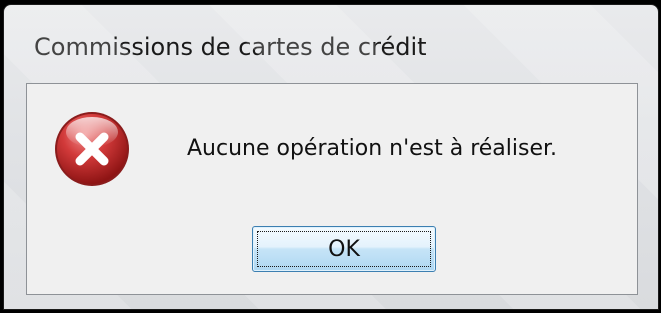 The height and width of the screenshot is (313, 661). What do you see at coordinates (92, 149) in the screenshot?
I see `error-icon` at bounding box center [92, 149].